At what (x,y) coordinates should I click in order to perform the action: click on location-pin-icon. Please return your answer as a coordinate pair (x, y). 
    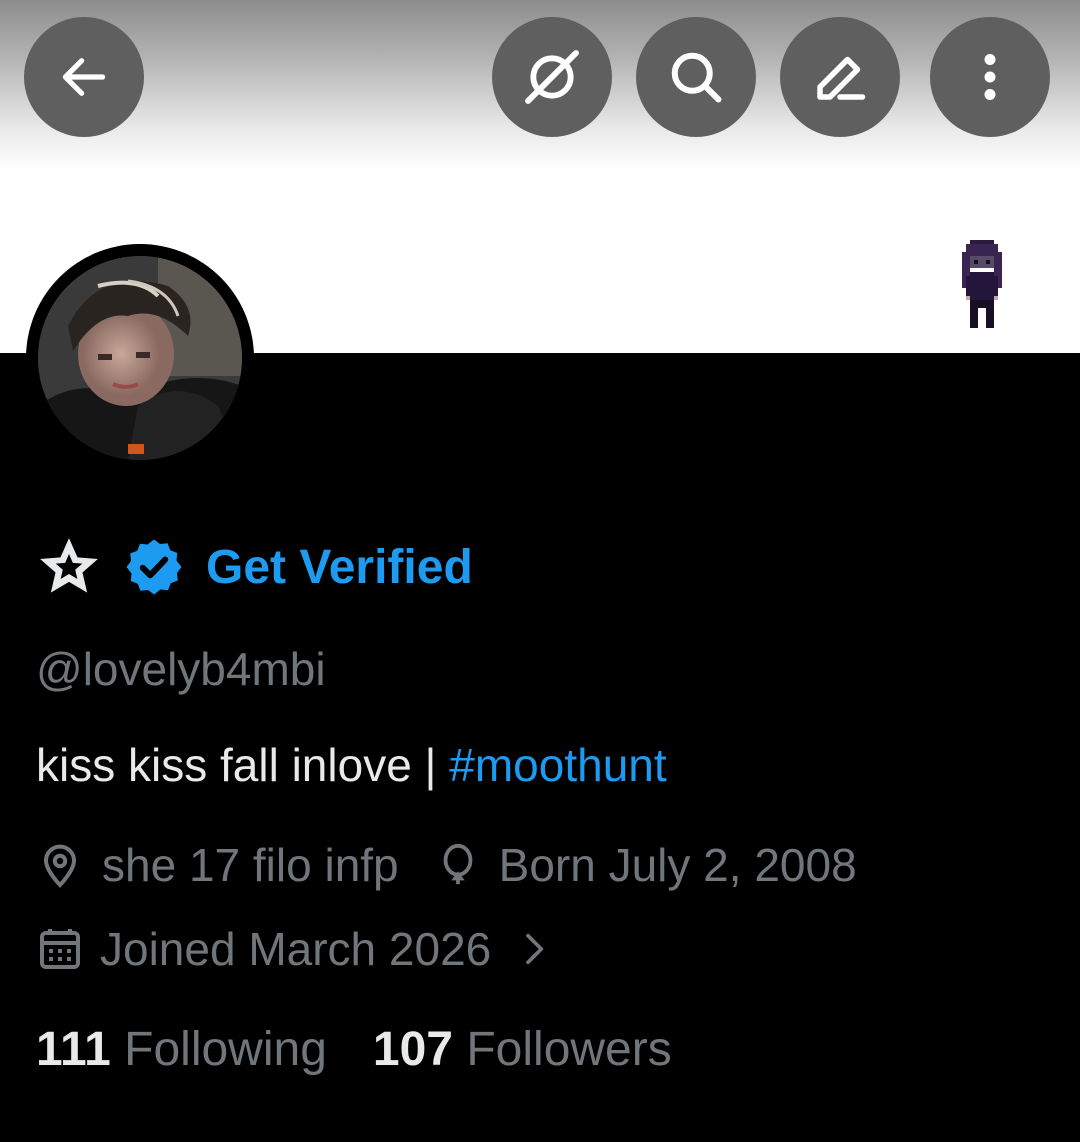
    Looking at the image, I should click on (60, 866).